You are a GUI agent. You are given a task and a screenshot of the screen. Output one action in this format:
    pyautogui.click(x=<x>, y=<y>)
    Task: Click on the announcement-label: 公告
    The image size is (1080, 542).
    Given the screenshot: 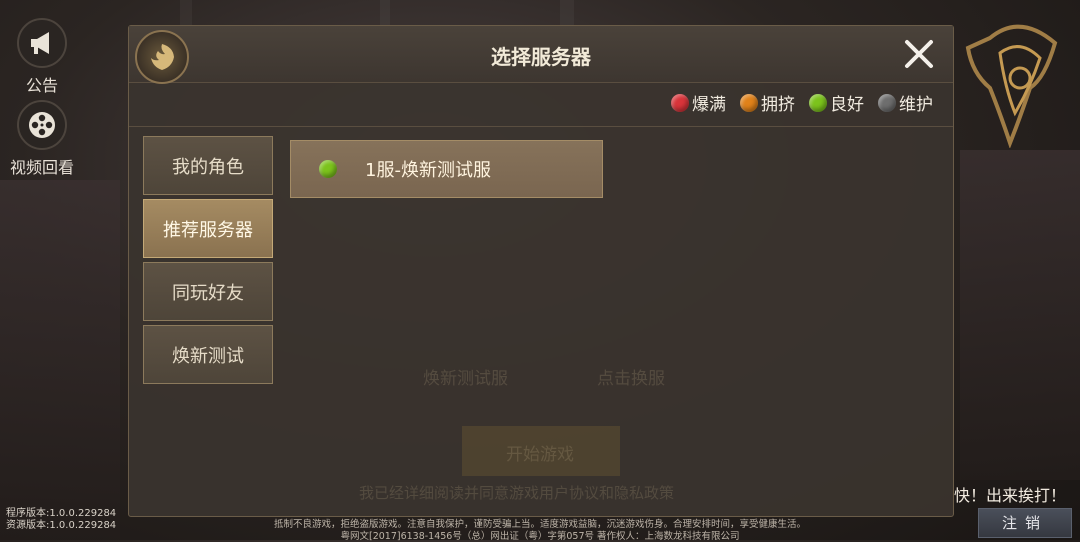 What is the action you would take?
    pyautogui.click(x=41, y=85)
    